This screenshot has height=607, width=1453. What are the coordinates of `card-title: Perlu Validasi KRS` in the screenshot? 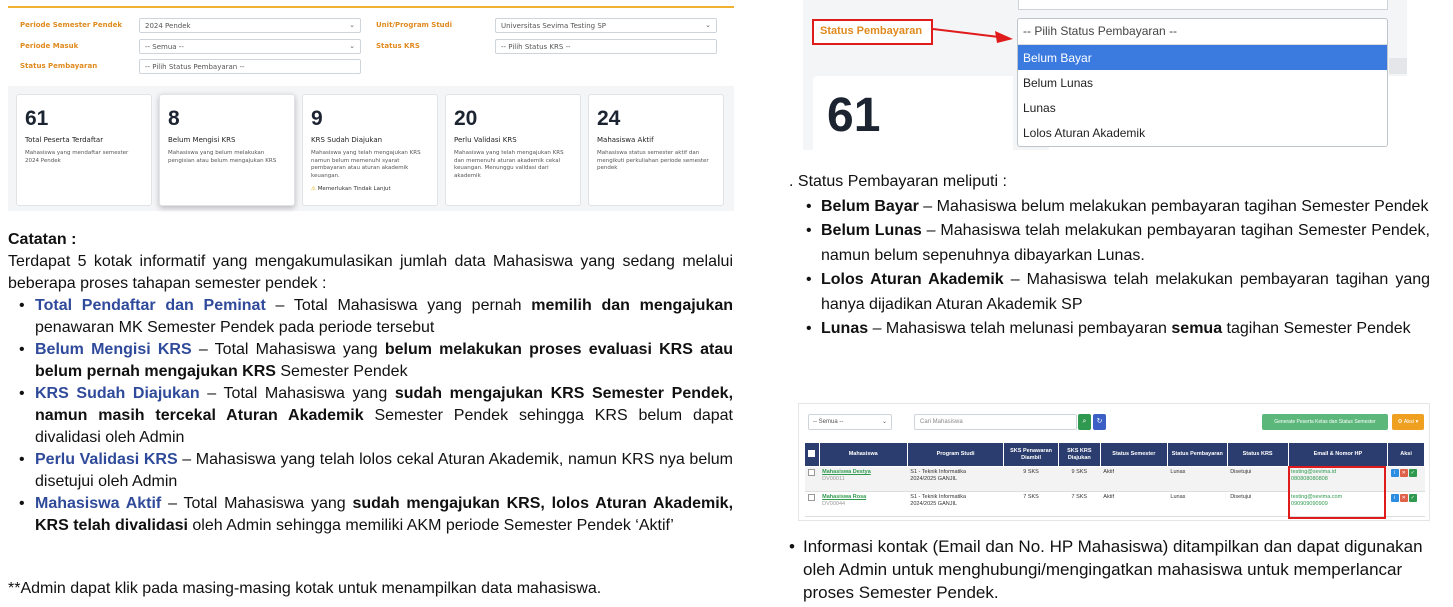 It's located at (485, 140).